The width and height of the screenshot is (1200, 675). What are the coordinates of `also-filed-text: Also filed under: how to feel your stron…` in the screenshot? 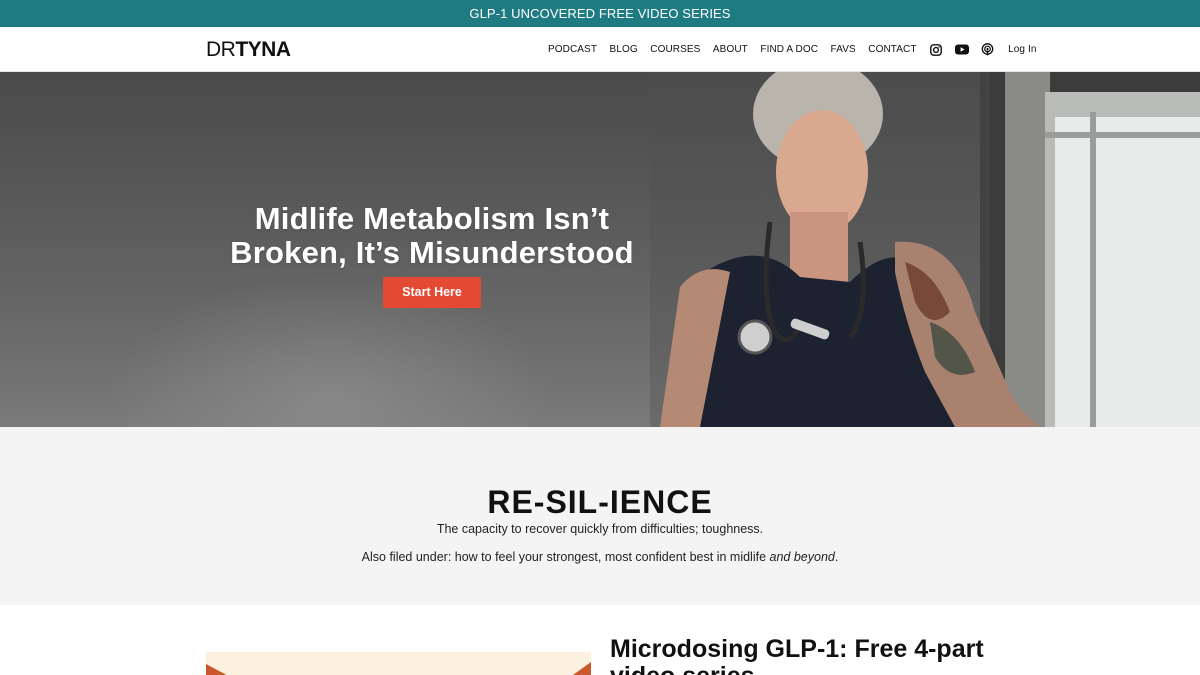 It's located at (600, 557).